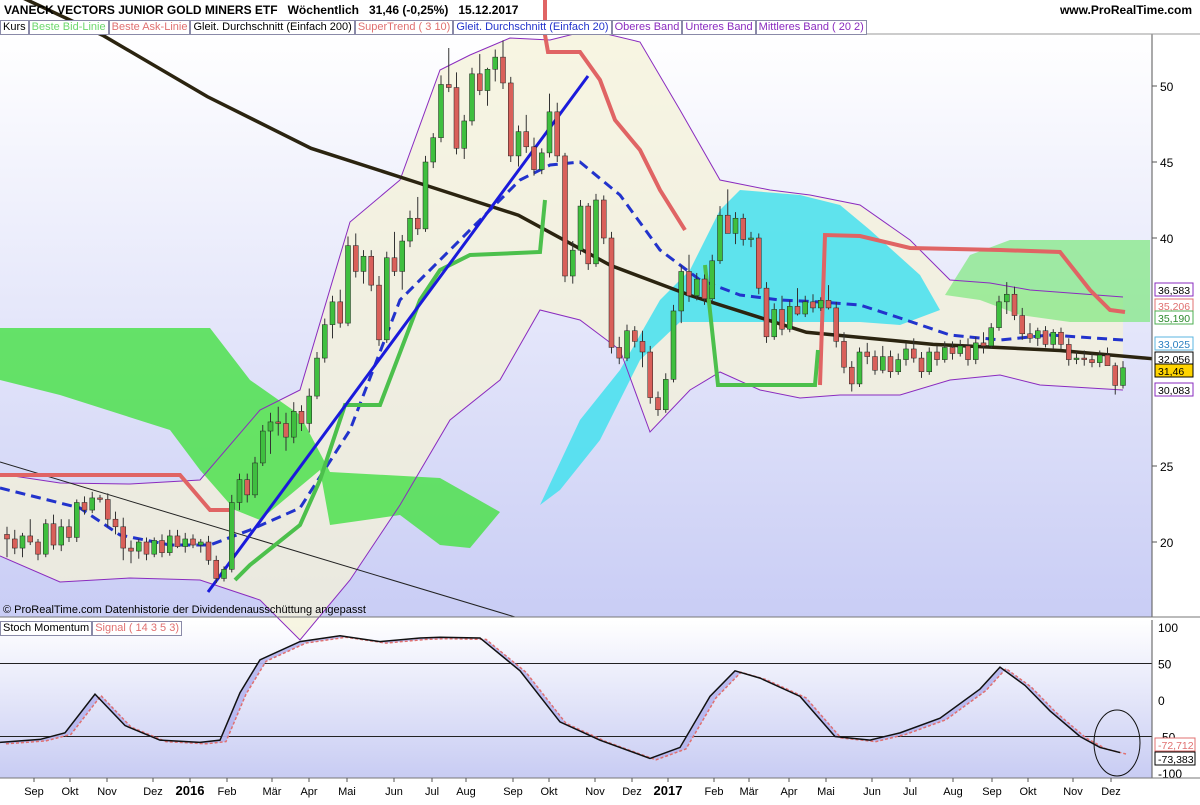  Describe the element at coordinates (347, 792) in the screenshot. I see `x-tick-label: Mai` at that location.